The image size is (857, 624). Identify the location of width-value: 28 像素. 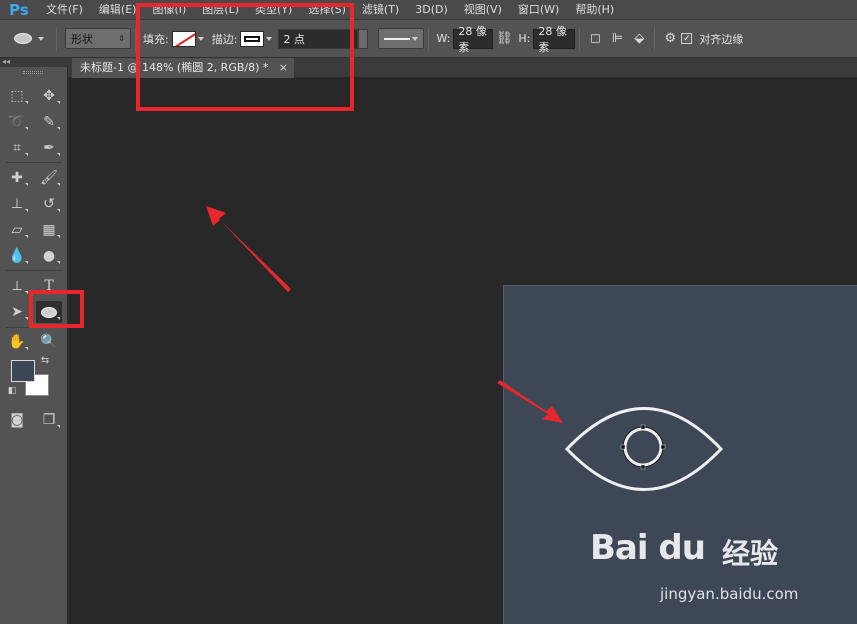
(472, 39).